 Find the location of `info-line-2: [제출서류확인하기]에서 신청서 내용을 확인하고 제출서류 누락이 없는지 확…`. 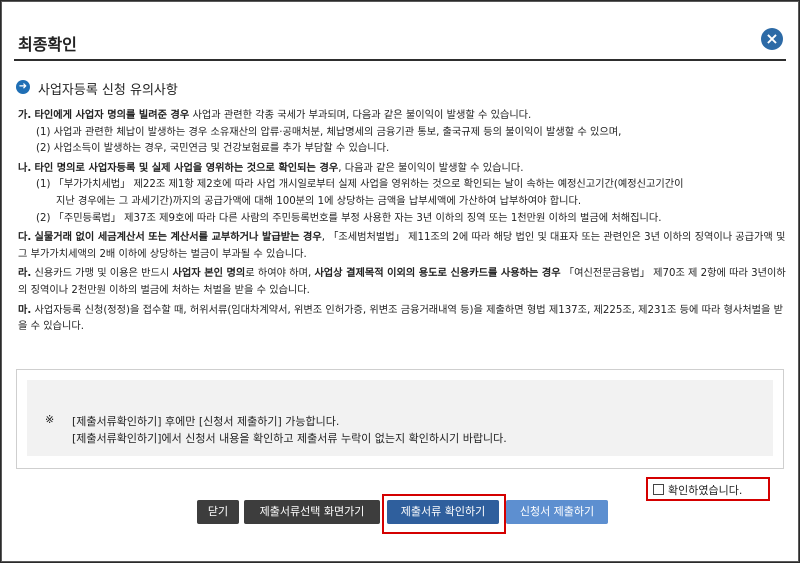

info-line-2: [제출서류확인하기]에서 신청서 내용을 확인하고 제출서류 누락이 없는지 확… is located at coordinates (289, 438).